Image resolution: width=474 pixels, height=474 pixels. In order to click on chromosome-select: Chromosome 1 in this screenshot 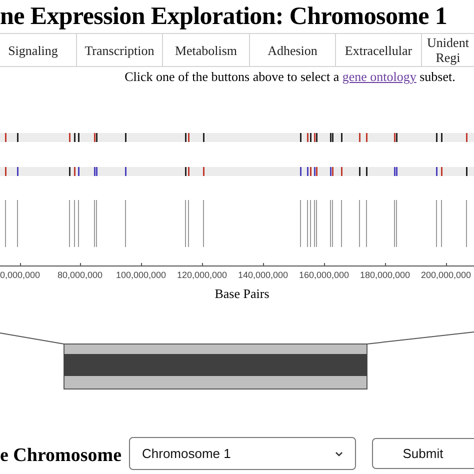, I will do `click(242, 453)`.